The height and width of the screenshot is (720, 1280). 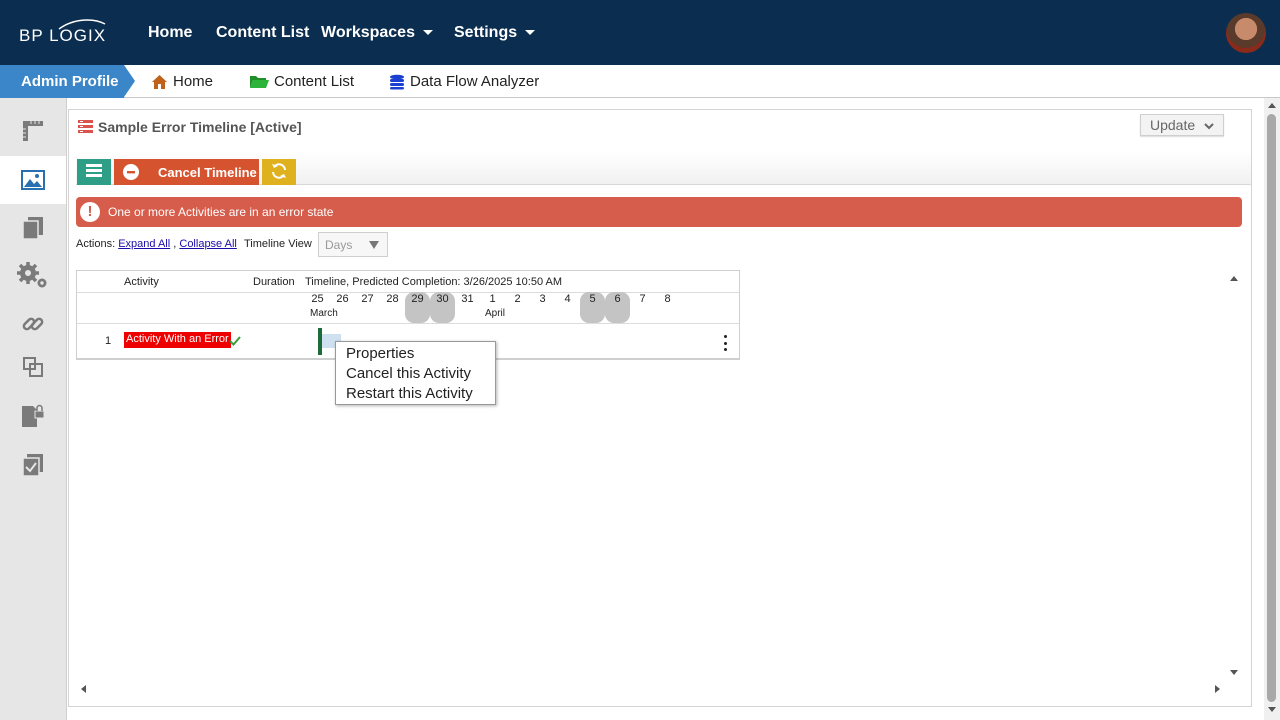 I want to click on checked-document-icon, so click(x=32, y=465).